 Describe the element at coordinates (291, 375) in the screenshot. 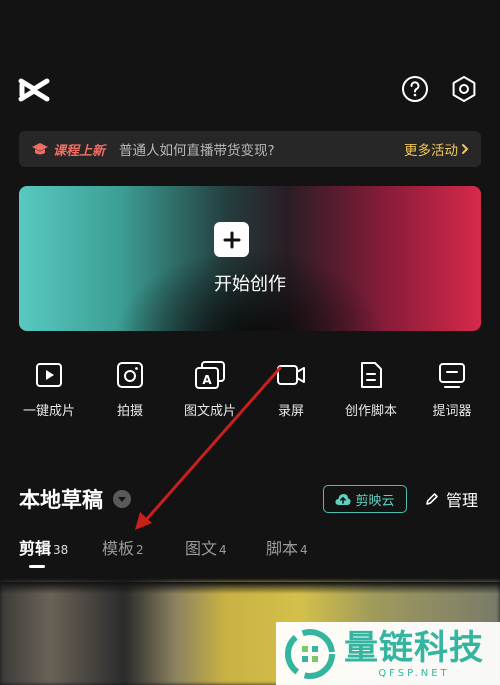

I see `video-record-icon` at that location.